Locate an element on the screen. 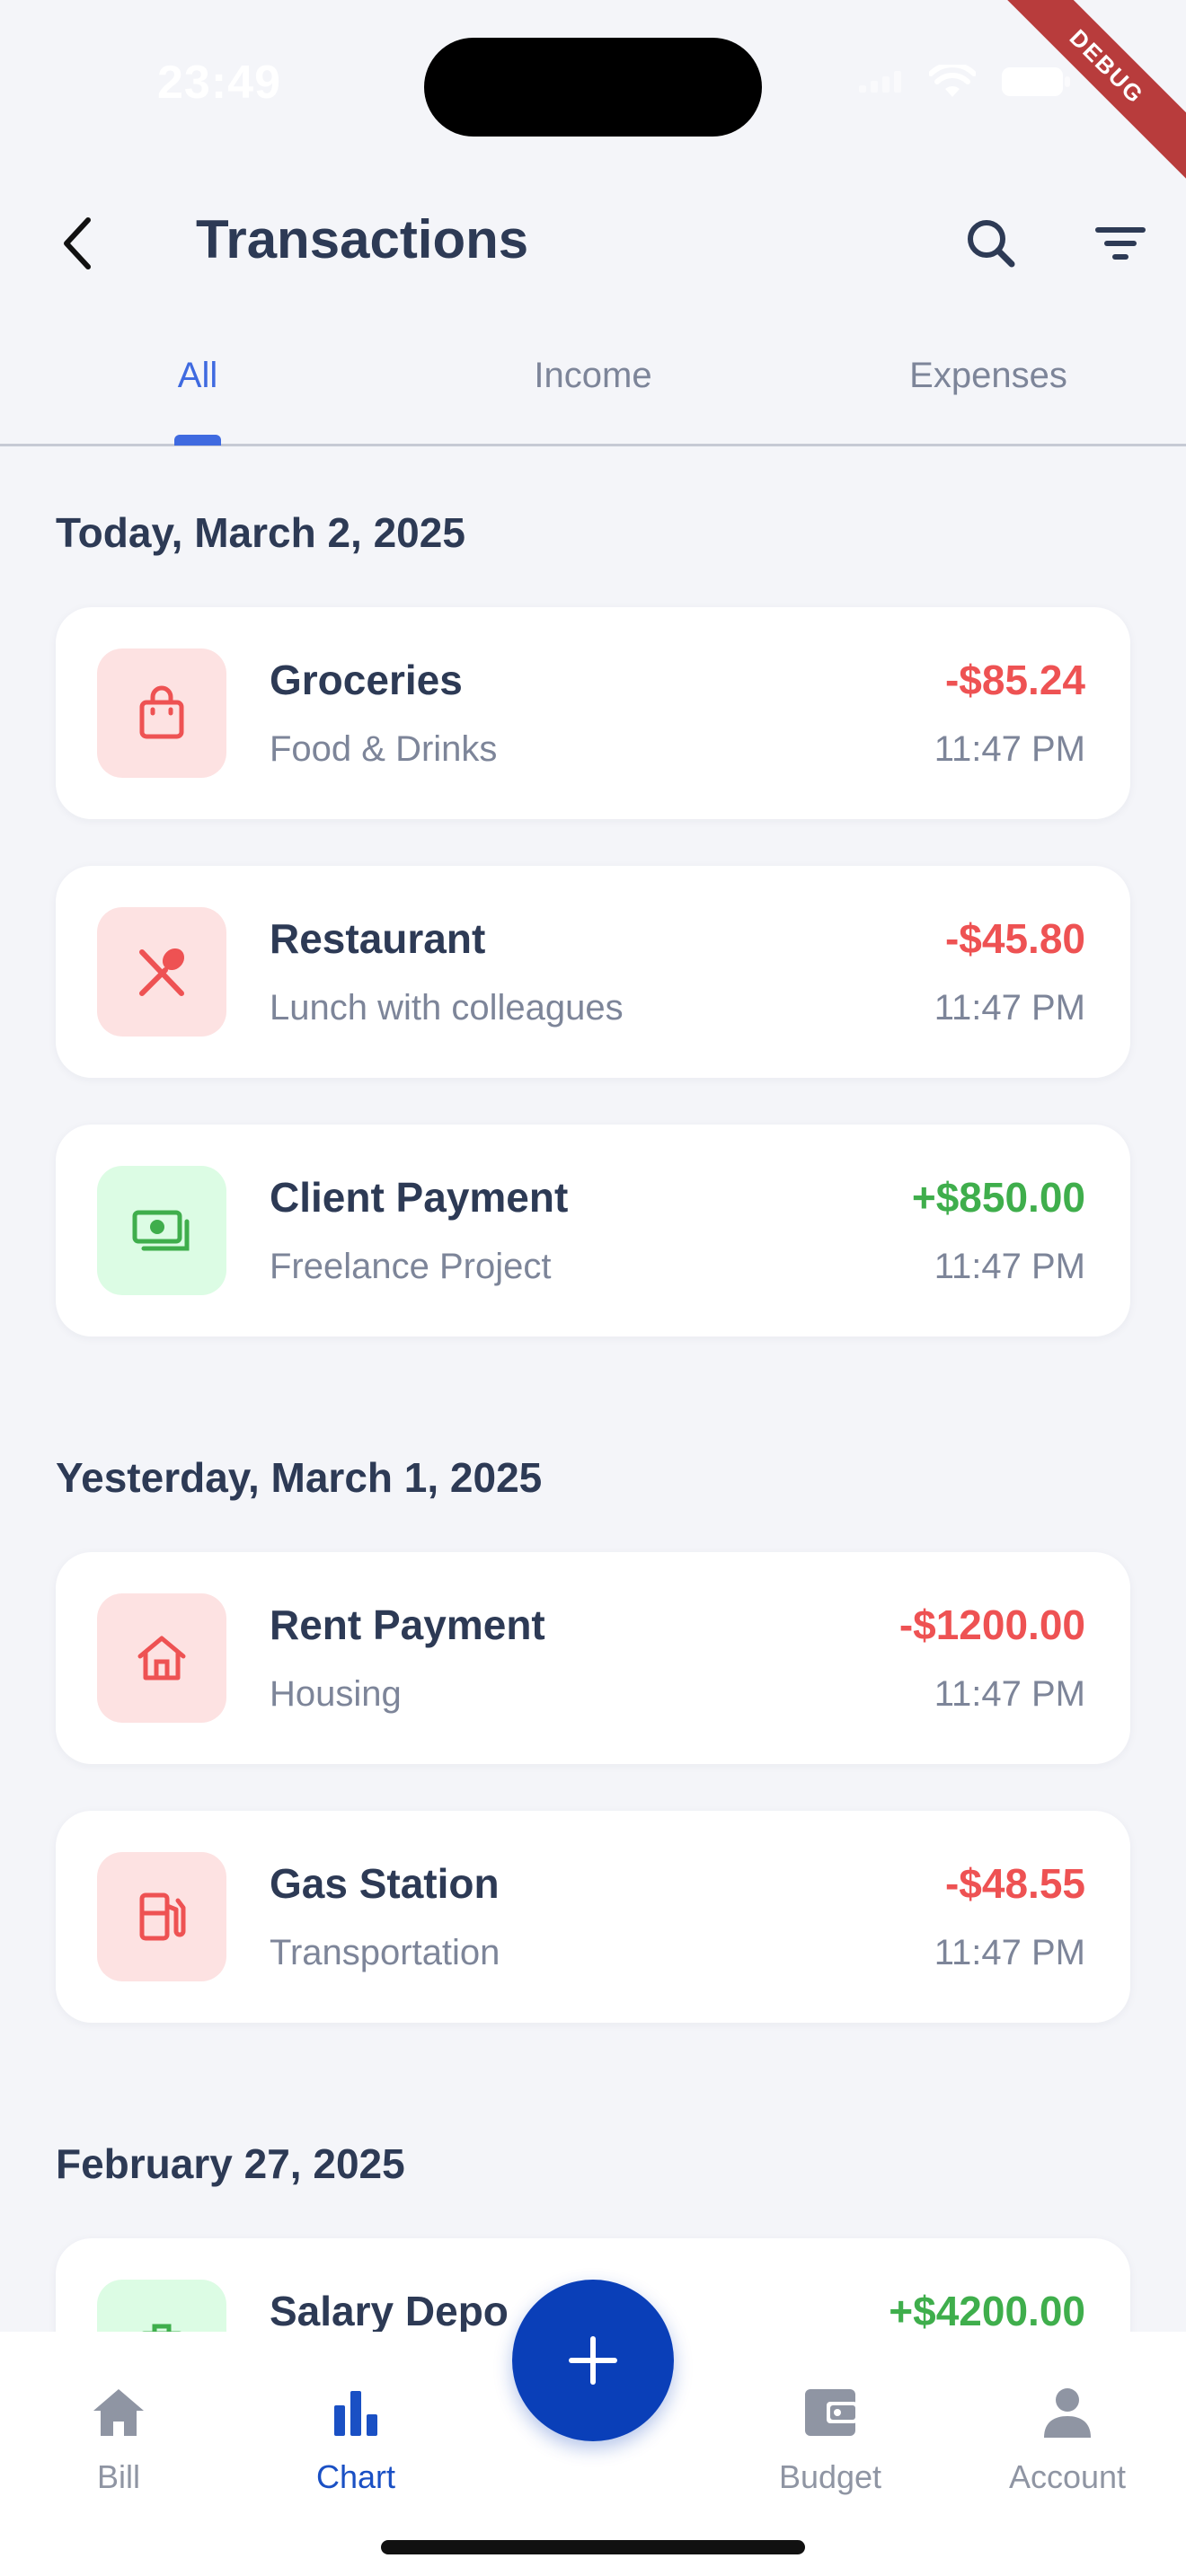 This screenshot has width=1186, height=2576. bar-chart-icon is located at coordinates (355, 2413).